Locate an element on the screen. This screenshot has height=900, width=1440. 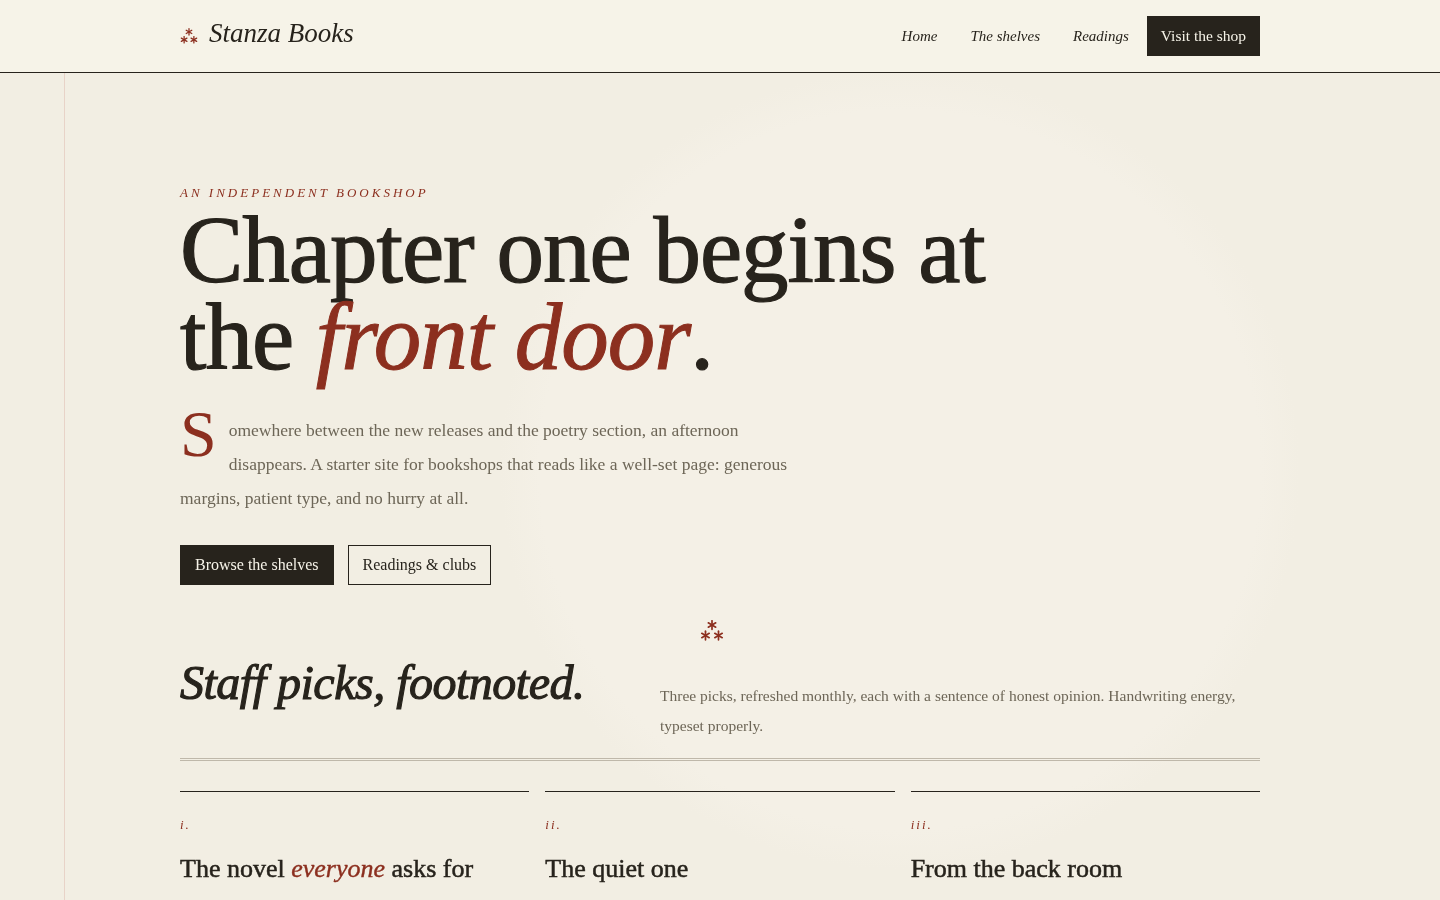
secondary-button: Readings & clubs is located at coordinates (419, 565).